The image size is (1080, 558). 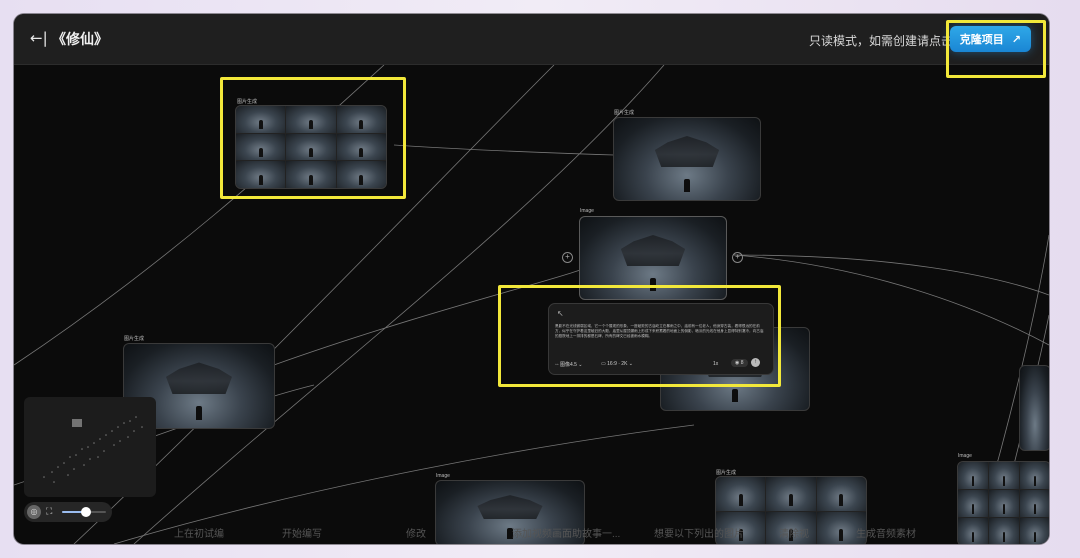 I want to click on fit-view-icon: ⛶, so click(x=49, y=511).